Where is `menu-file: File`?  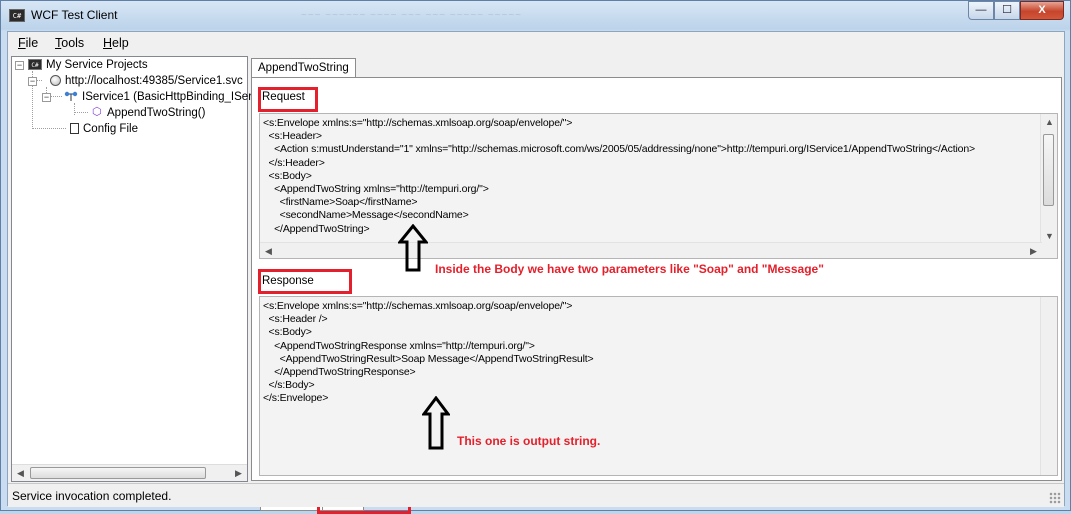 menu-file: File is located at coordinates (28, 43).